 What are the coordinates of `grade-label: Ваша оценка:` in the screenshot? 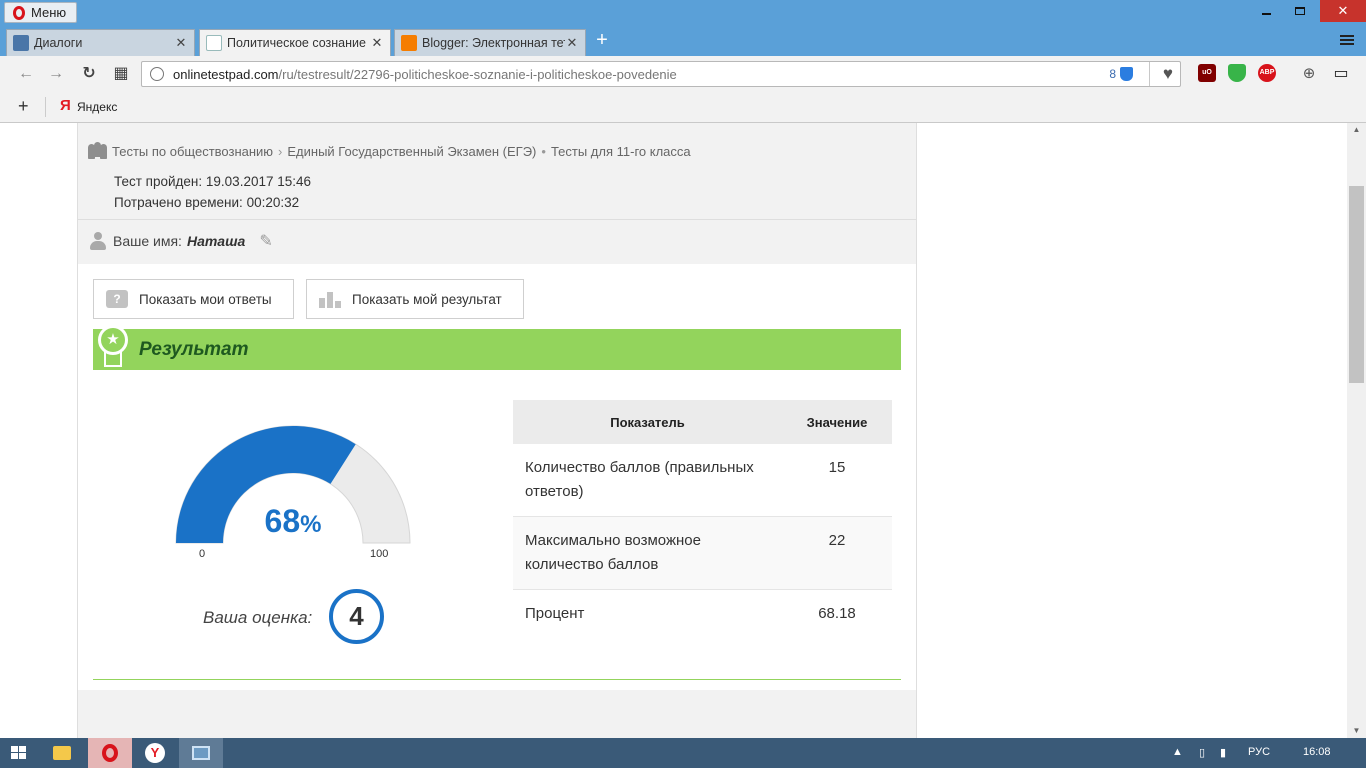 It's located at (258, 617).